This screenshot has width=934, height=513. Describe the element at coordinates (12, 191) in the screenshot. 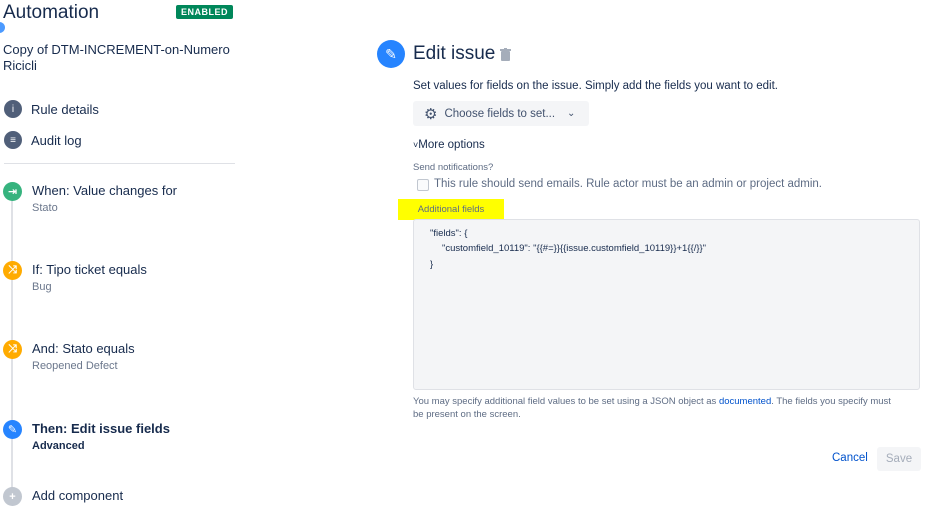

I see `trigger-icon: ⇥` at that location.